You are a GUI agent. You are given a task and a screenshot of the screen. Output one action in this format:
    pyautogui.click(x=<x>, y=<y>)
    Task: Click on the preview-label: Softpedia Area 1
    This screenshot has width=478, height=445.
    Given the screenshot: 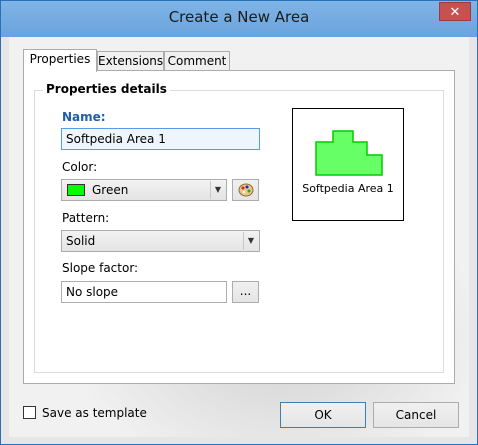 What is the action you would take?
    pyautogui.click(x=348, y=188)
    